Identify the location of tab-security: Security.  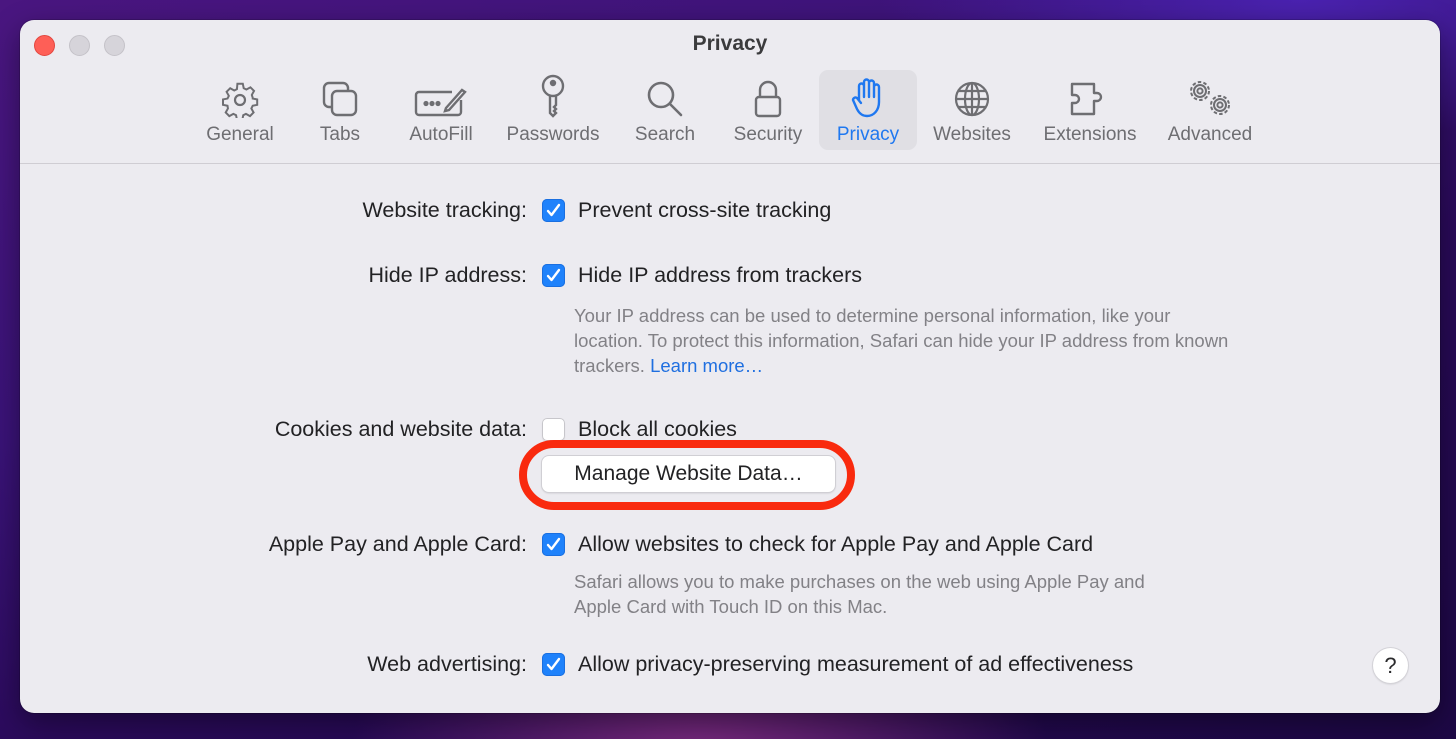
(768, 110).